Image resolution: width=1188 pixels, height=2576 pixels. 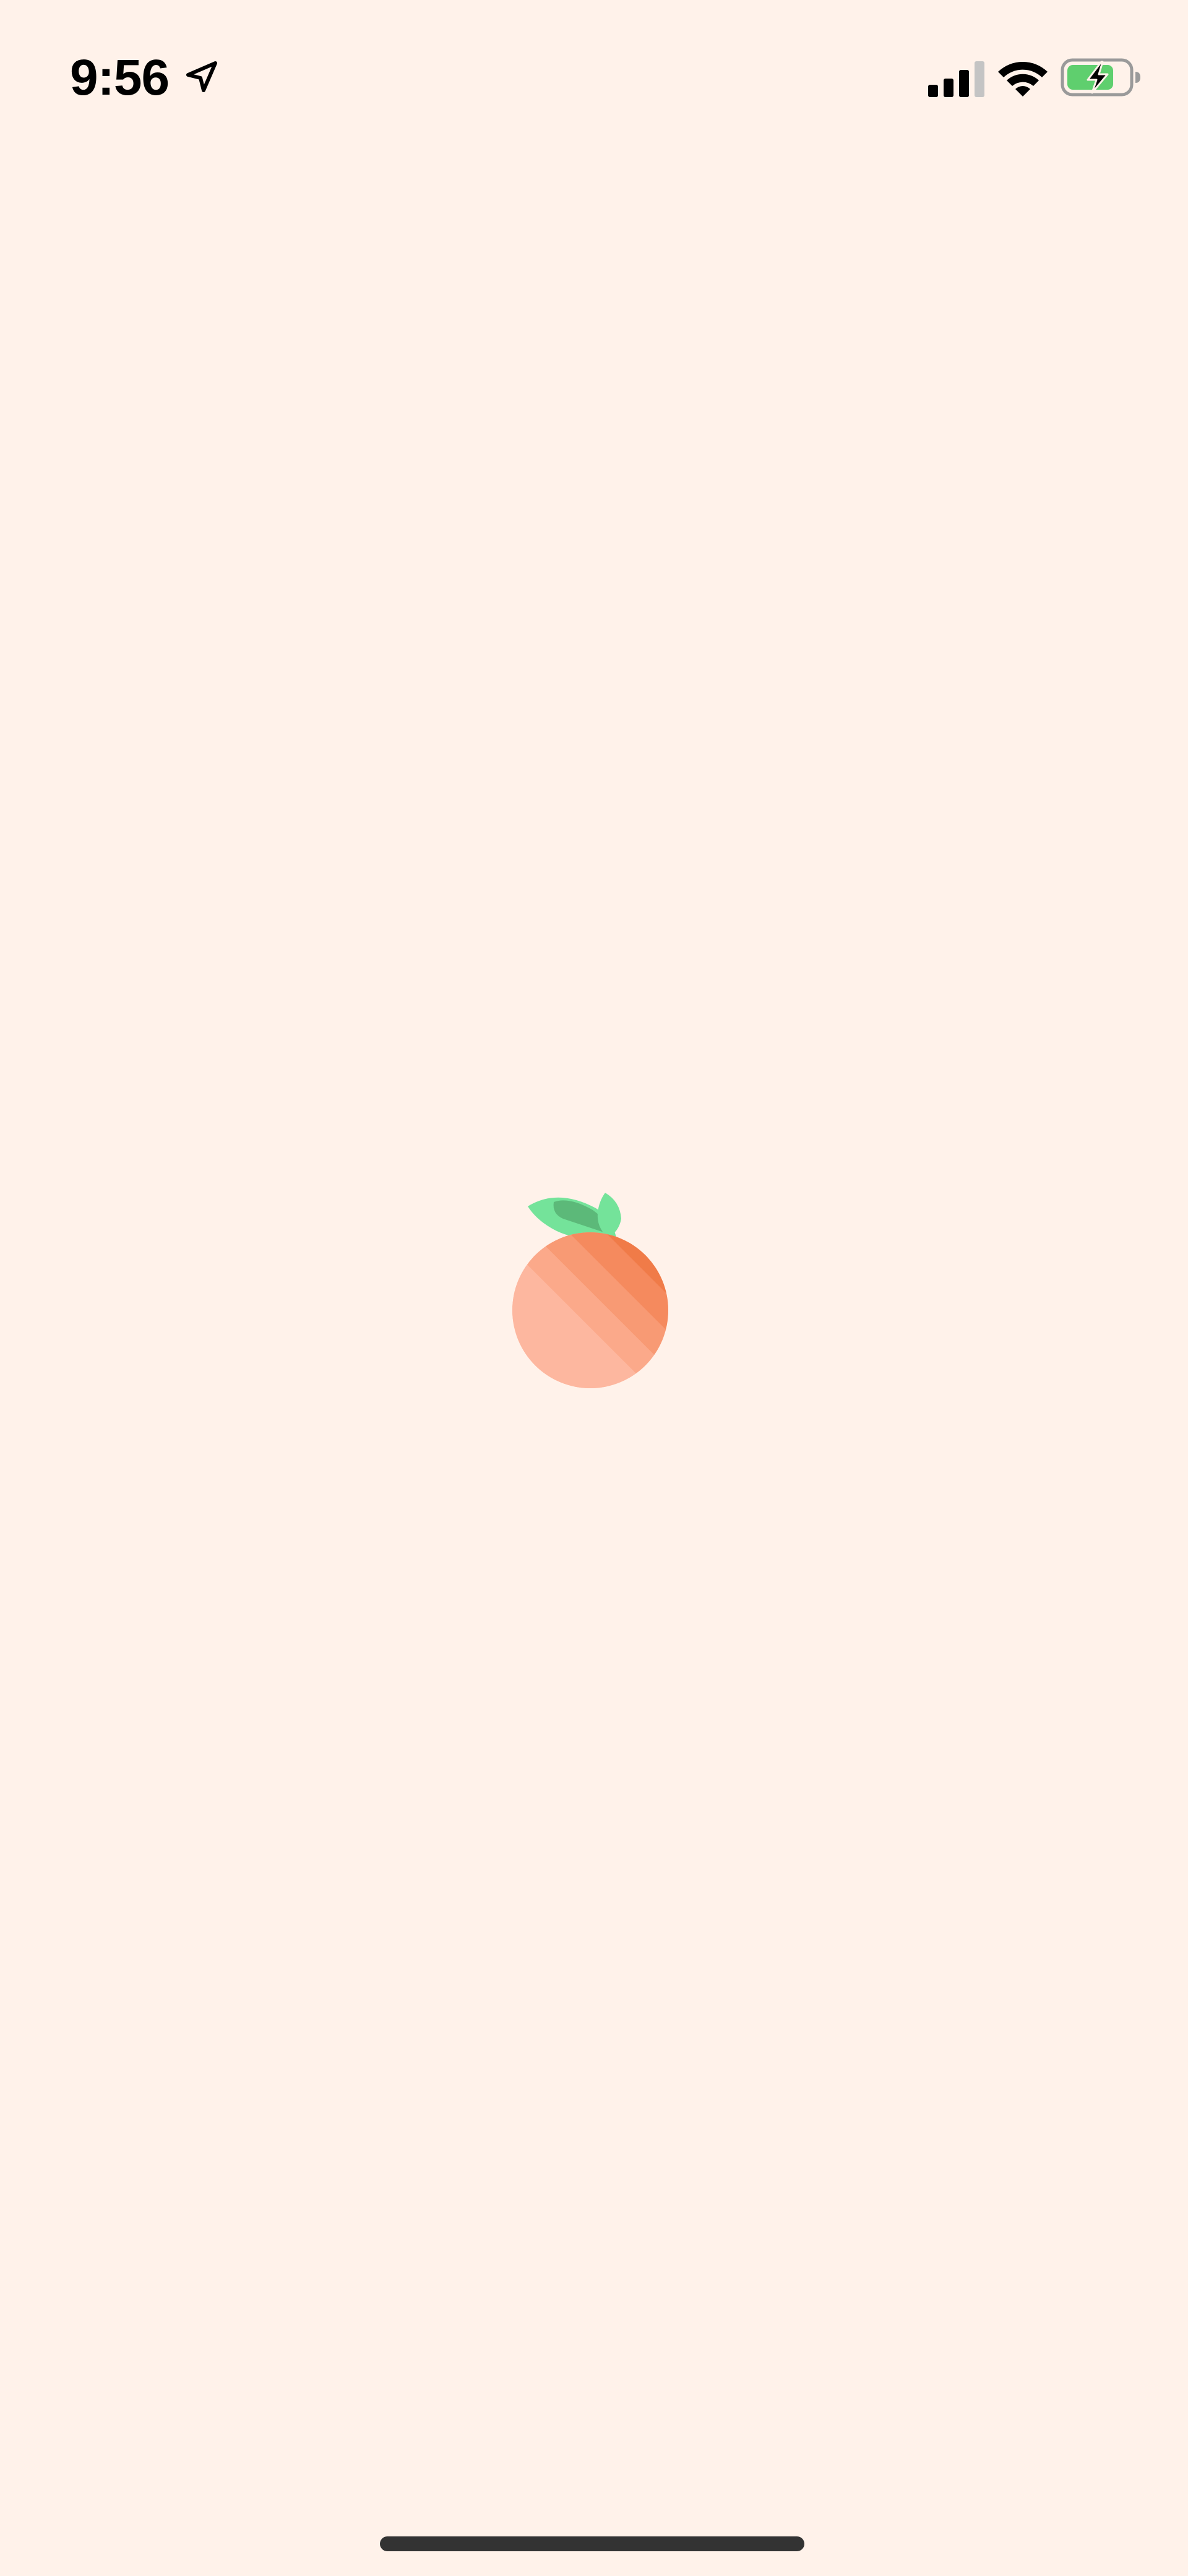 What do you see at coordinates (1023, 79) in the screenshot?
I see `wifi-icon` at bounding box center [1023, 79].